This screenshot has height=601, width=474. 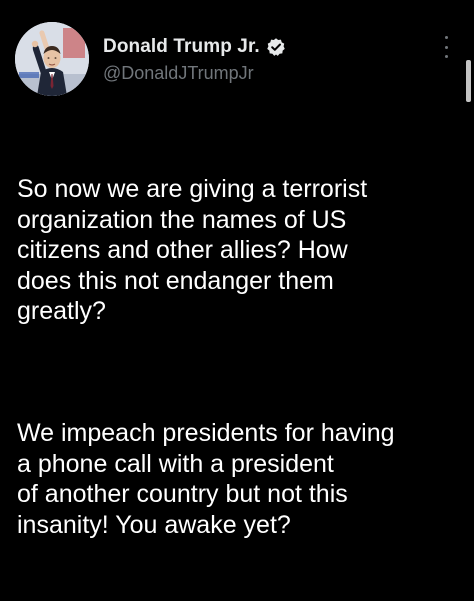 What do you see at coordinates (468, 81) in the screenshot?
I see `scrollbar-thumb` at bounding box center [468, 81].